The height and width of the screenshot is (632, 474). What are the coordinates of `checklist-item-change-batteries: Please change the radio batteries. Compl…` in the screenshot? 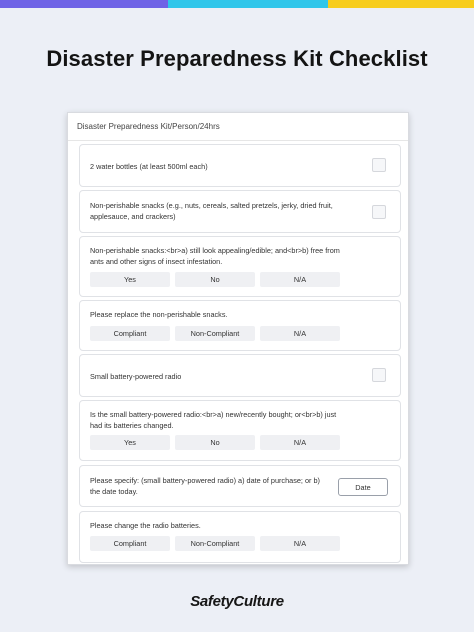 It's located at (240, 537).